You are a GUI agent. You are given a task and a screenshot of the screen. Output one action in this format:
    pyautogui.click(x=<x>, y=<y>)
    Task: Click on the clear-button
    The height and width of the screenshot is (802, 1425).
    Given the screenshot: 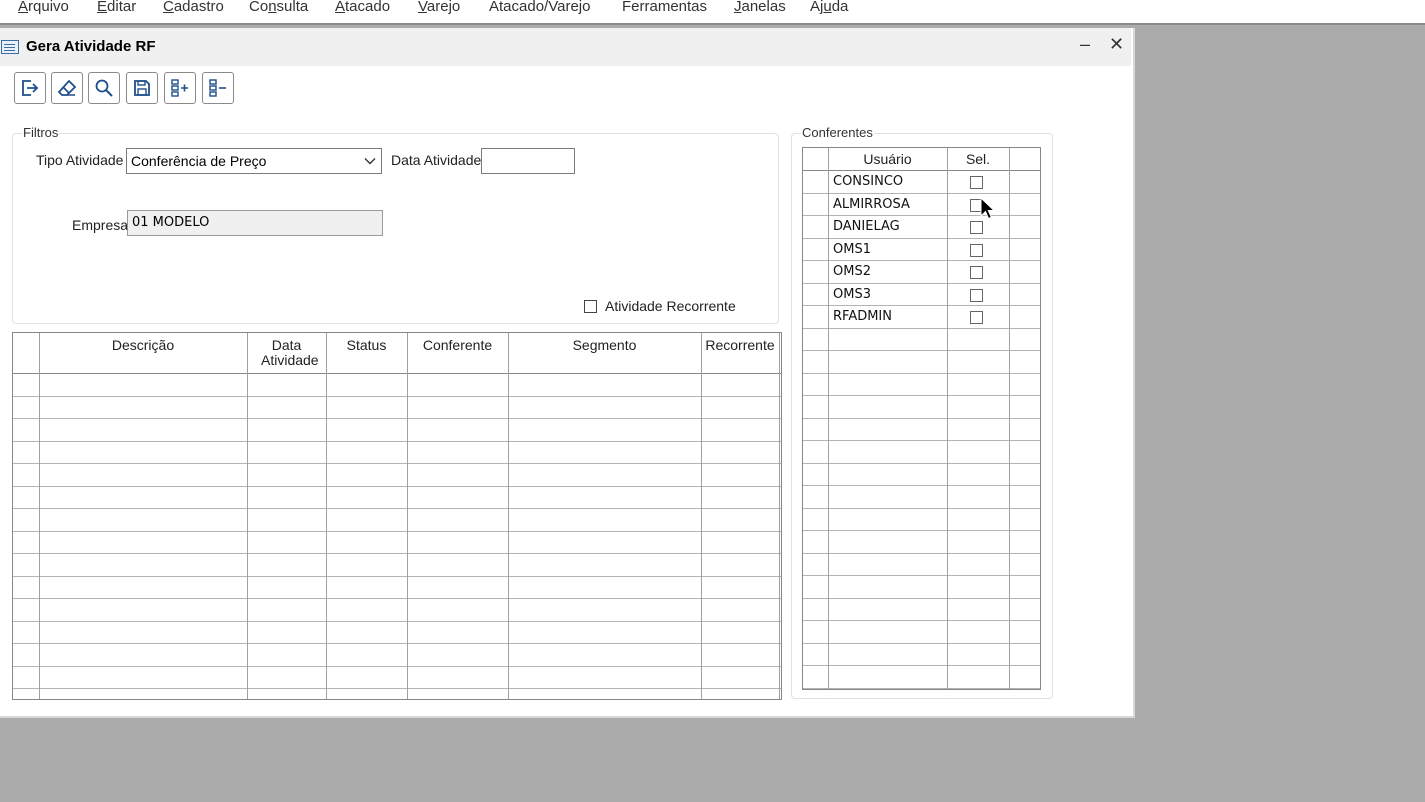 What is the action you would take?
    pyautogui.click(x=67, y=88)
    